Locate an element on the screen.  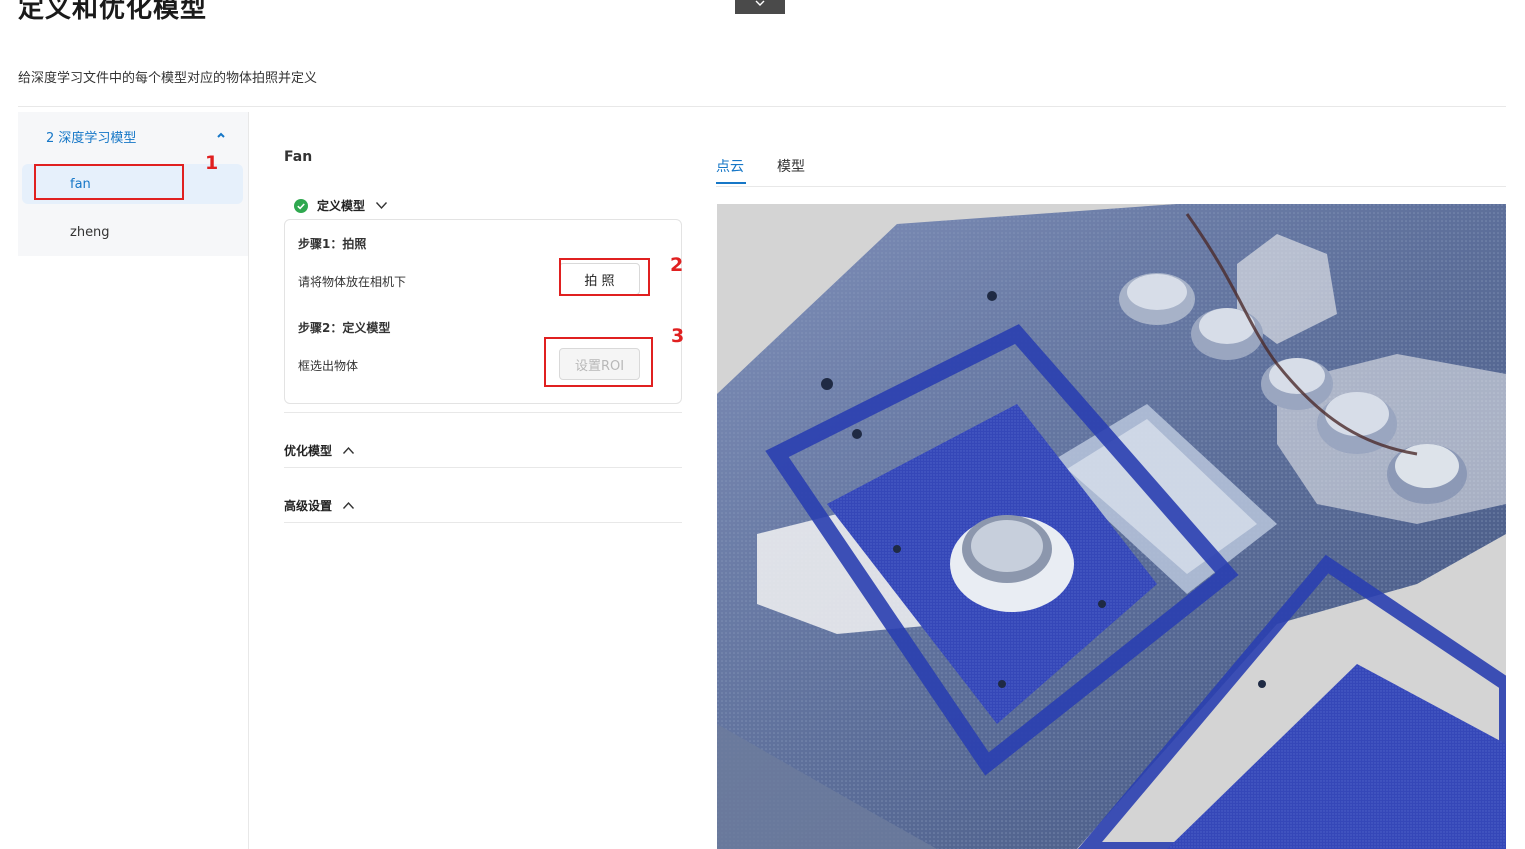
advanced-settings-label: 高级设置 is located at coordinates (308, 506).